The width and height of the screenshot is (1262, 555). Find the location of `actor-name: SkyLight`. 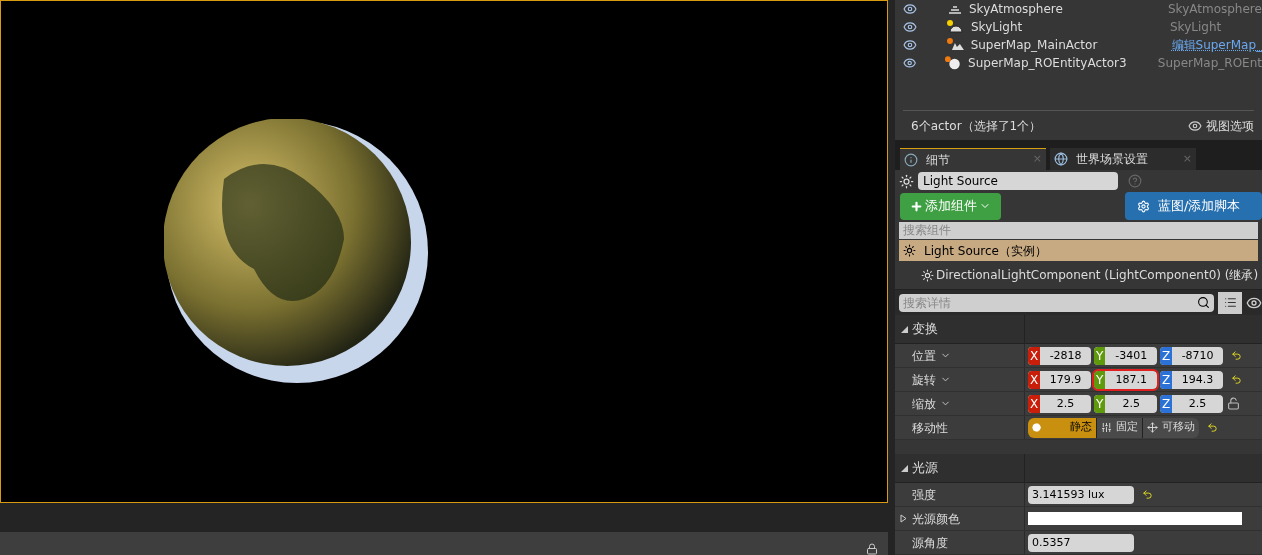

actor-name: SkyLight is located at coordinates (997, 27).